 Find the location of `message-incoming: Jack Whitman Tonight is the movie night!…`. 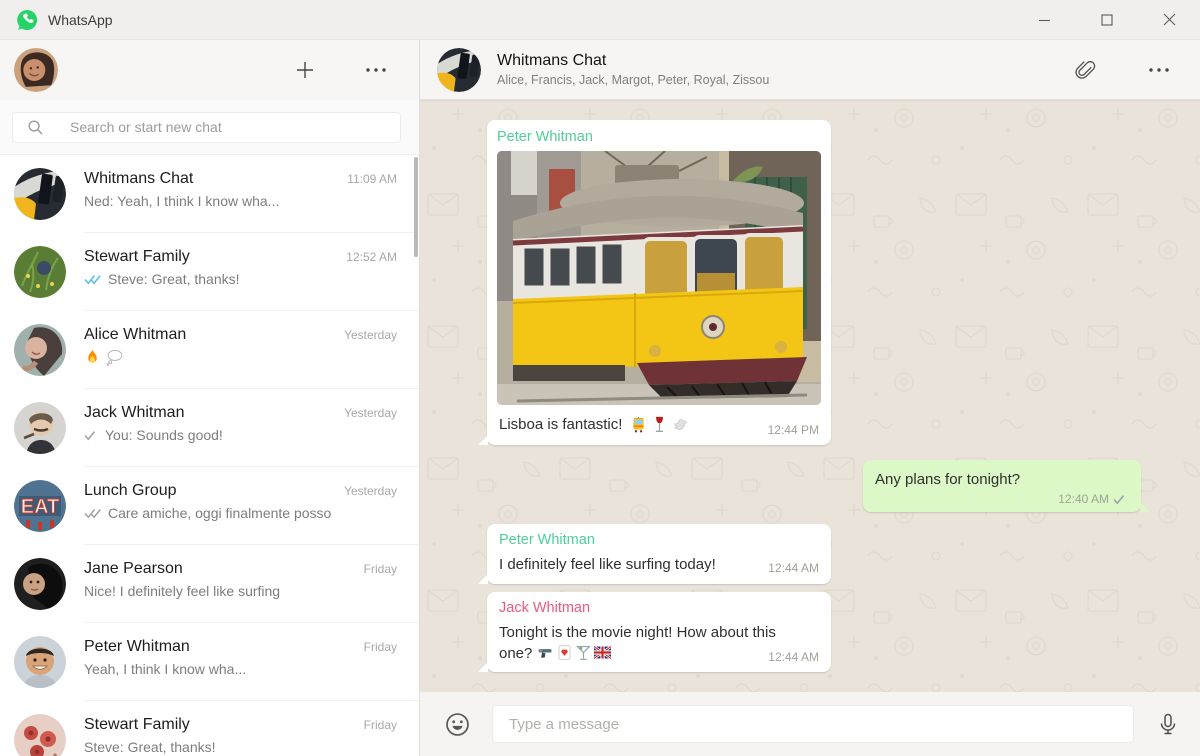

message-incoming: Jack Whitman Tonight is the movie night!… is located at coordinates (654, 632).